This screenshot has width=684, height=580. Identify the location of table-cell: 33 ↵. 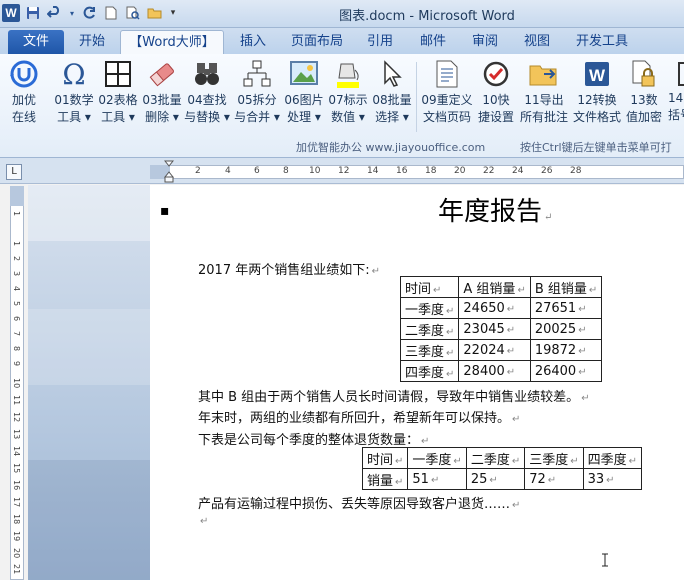
(612, 479).